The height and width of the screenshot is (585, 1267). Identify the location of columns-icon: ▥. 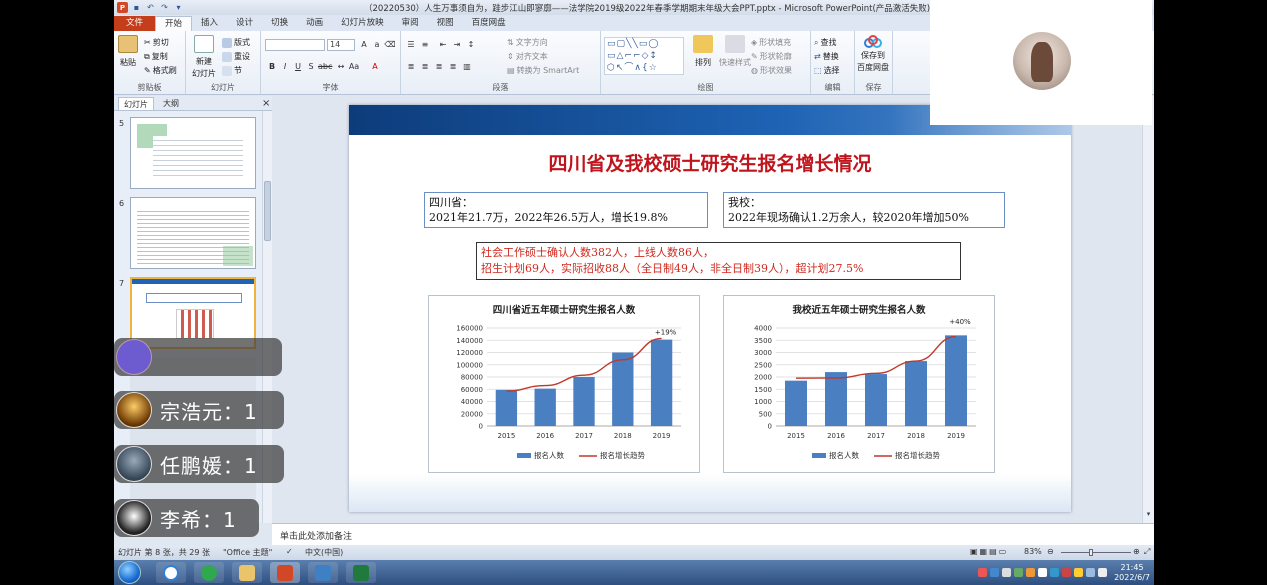
(467, 67).